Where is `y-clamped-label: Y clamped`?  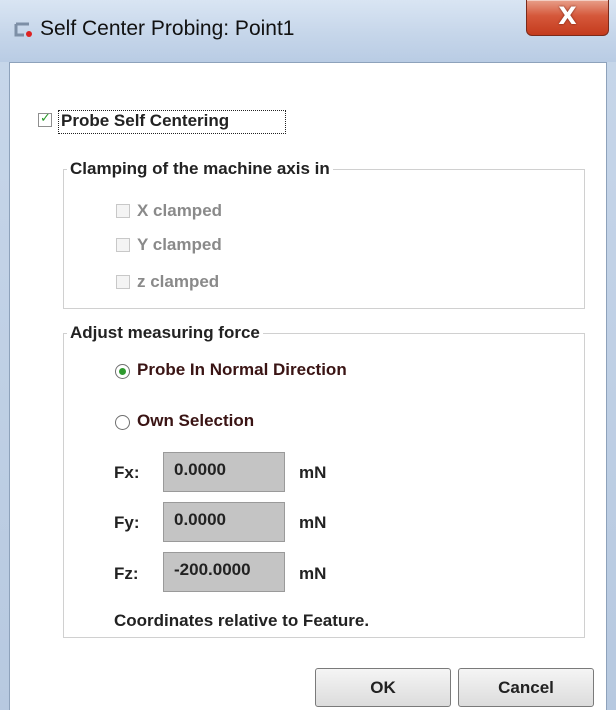
y-clamped-label: Y clamped is located at coordinates (179, 244).